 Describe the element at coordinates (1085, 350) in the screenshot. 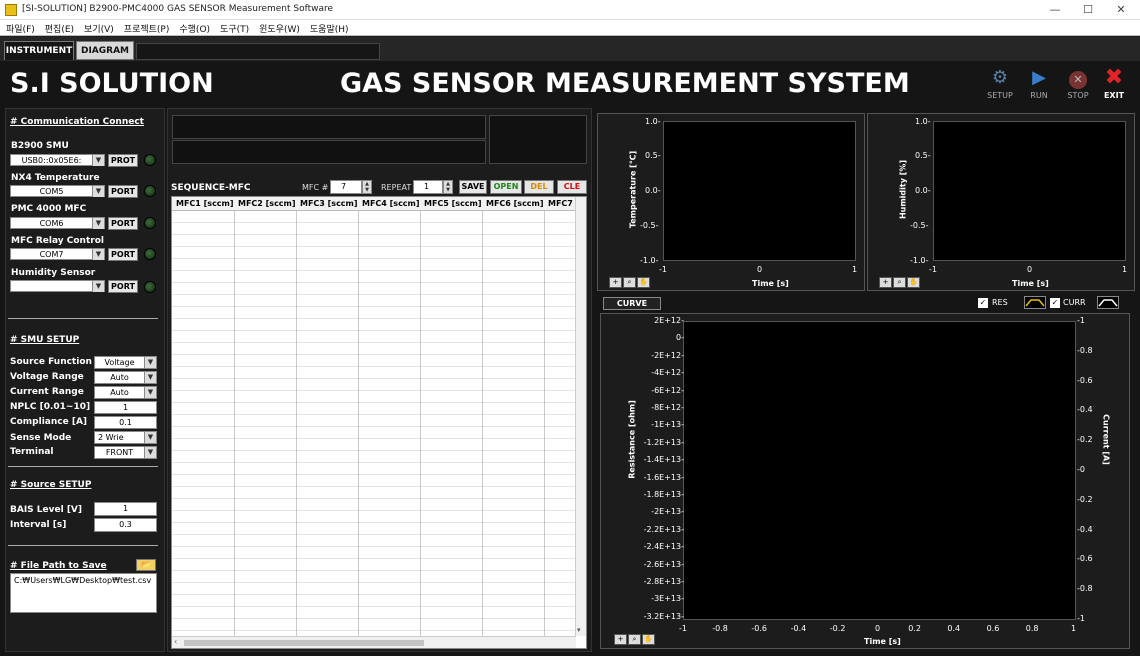

I see `curve-y2-tick: -0.8` at that location.